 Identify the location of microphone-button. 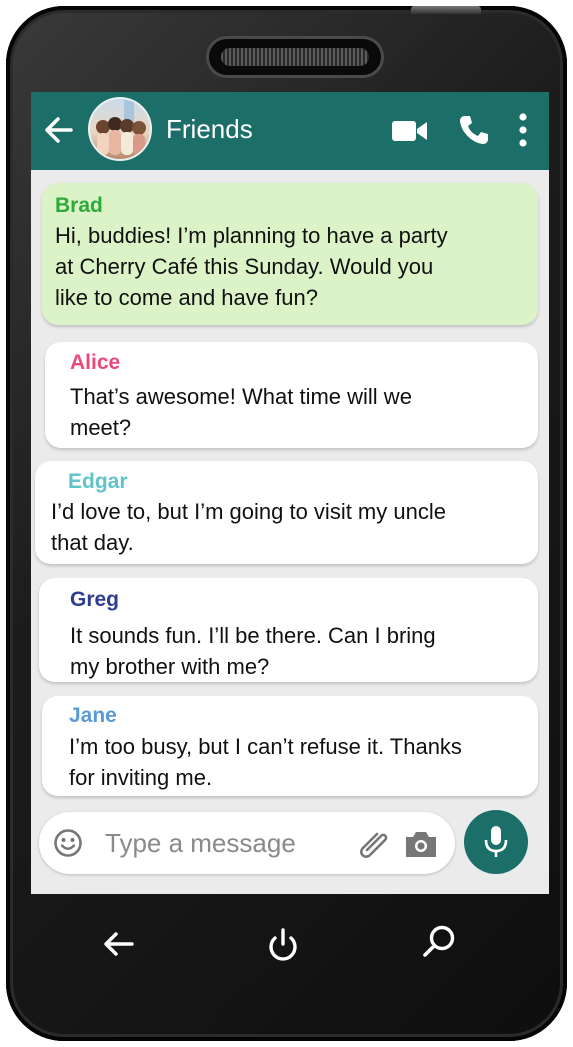
(496, 842).